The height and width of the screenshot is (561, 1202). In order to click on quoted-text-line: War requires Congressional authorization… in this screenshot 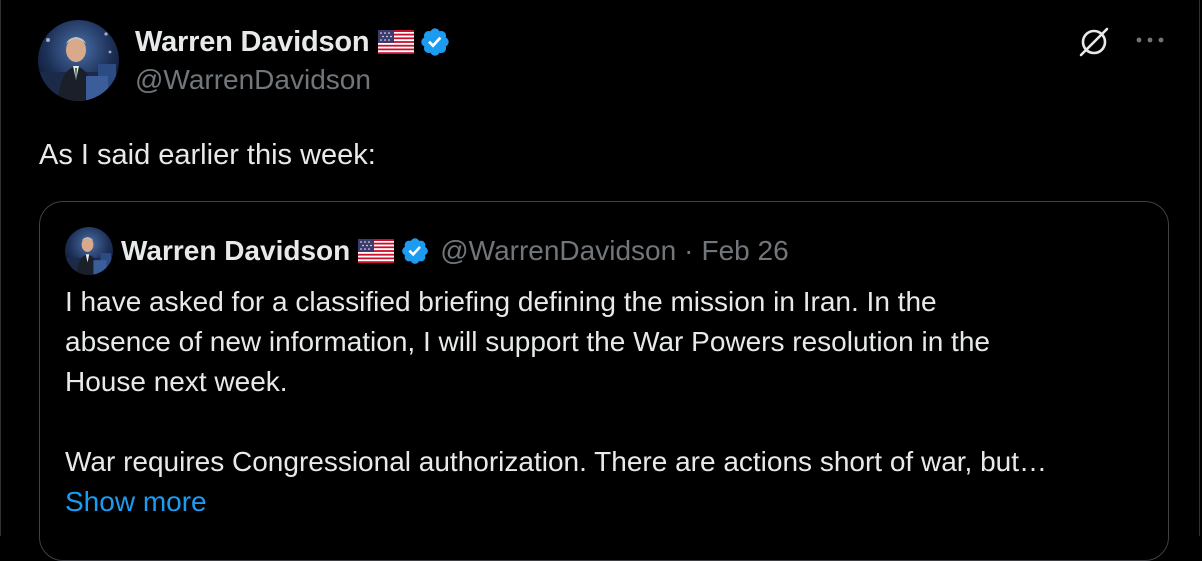, I will do `click(556, 461)`.